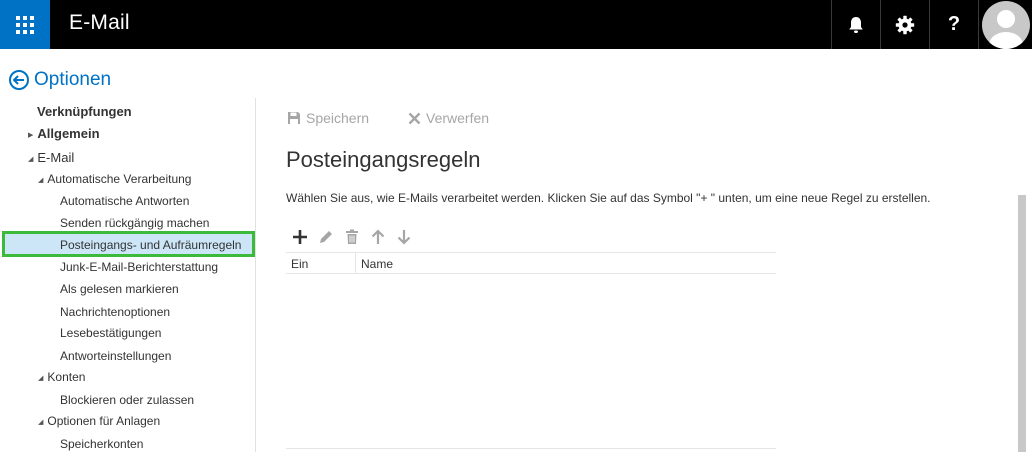 The image size is (1032, 452). I want to click on bell-icon, so click(856, 24).